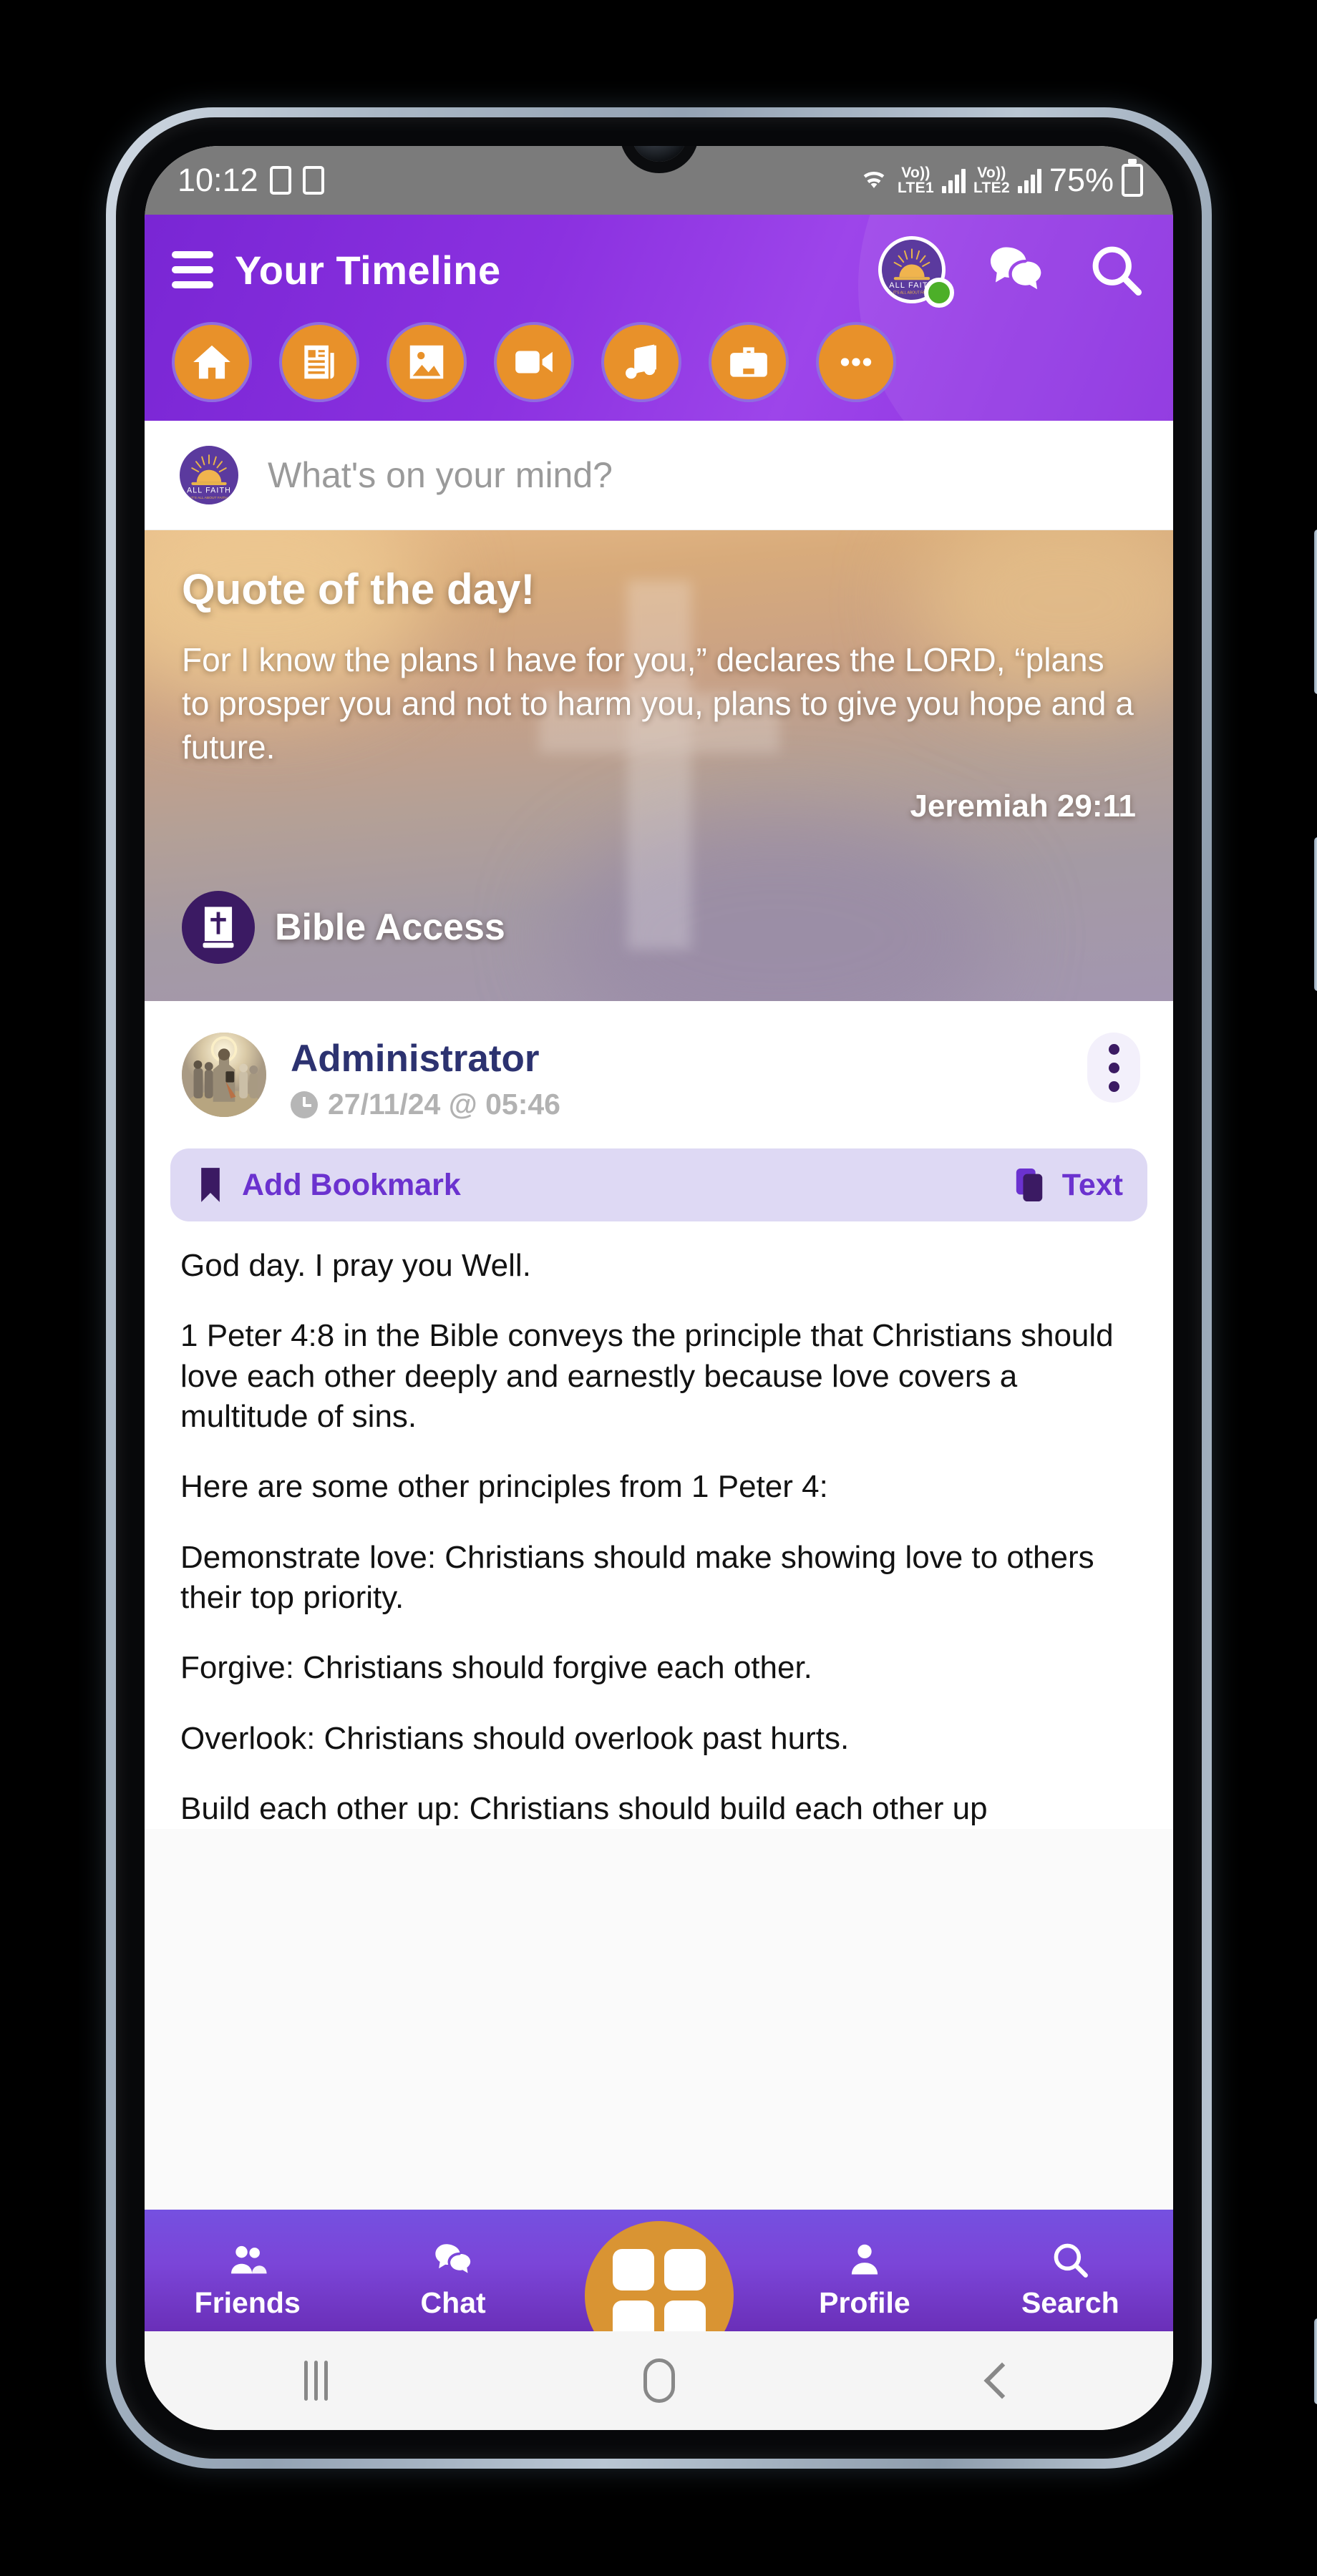 Image resolution: width=1317 pixels, height=2576 pixels. Describe the element at coordinates (248, 2259) in the screenshot. I see `friends-icon` at that location.